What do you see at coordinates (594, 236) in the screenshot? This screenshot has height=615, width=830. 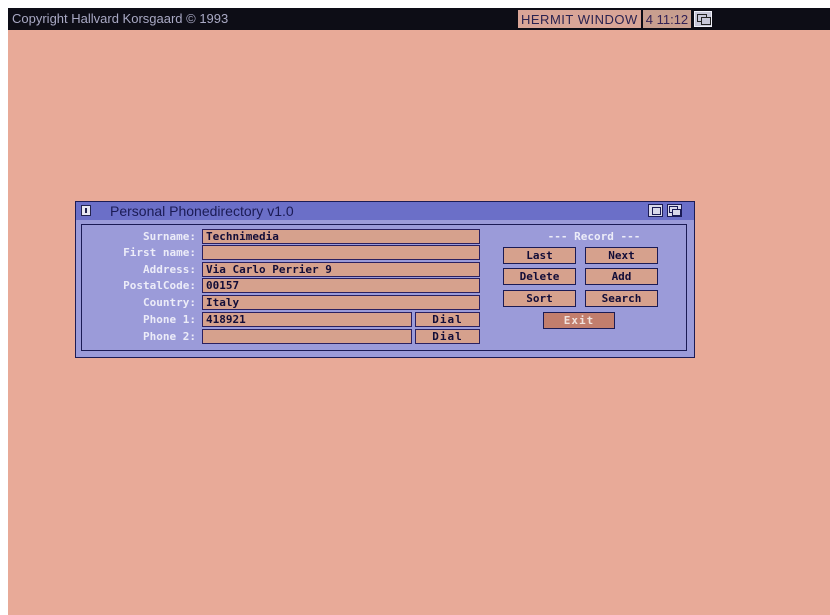 I see `record-header: --- Record ---` at bounding box center [594, 236].